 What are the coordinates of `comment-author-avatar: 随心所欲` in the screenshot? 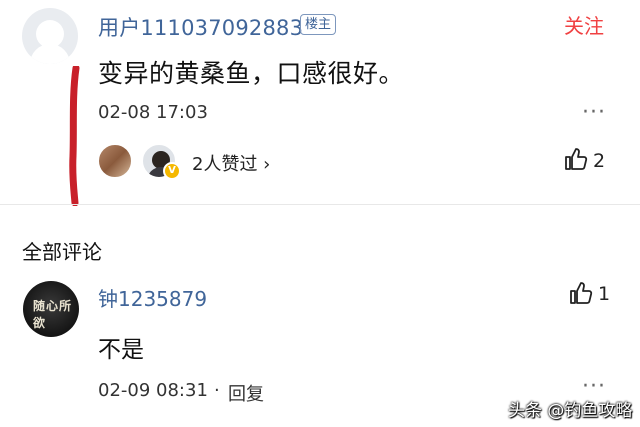 It's located at (51, 309).